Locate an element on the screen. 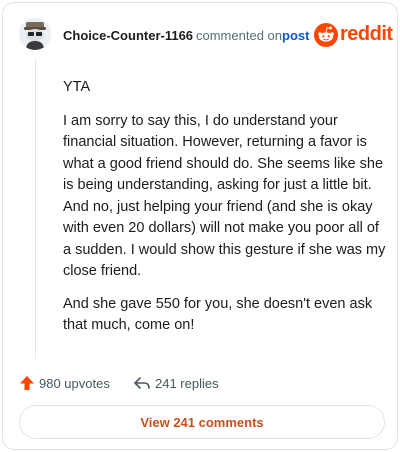 The width and height of the screenshot is (400, 452). post-link: post is located at coordinates (295, 35).